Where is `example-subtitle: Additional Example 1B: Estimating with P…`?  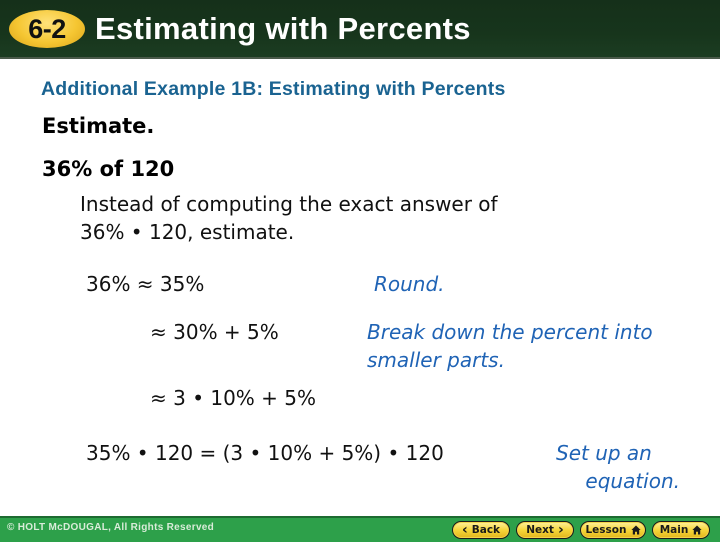 example-subtitle: Additional Example 1B: Estimating with P… is located at coordinates (273, 89).